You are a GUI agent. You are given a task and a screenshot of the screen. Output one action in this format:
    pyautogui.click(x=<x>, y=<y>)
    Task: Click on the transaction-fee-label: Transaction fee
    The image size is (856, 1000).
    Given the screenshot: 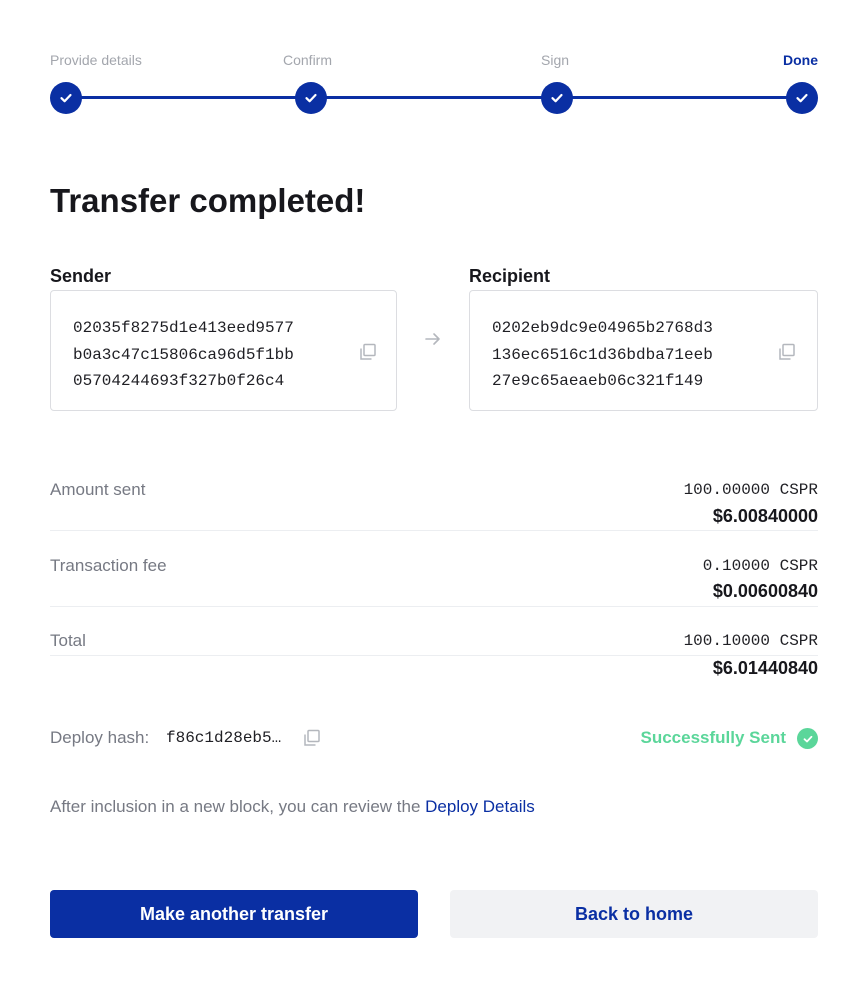 What is the action you would take?
    pyautogui.click(x=108, y=565)
    